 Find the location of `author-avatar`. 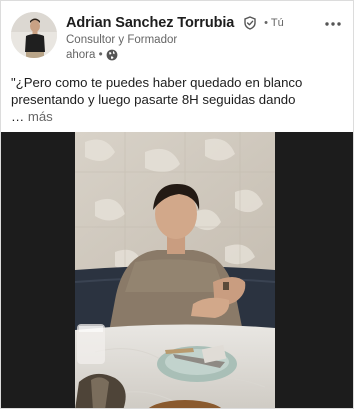

author-avatar is located at coordinates (34, 35).